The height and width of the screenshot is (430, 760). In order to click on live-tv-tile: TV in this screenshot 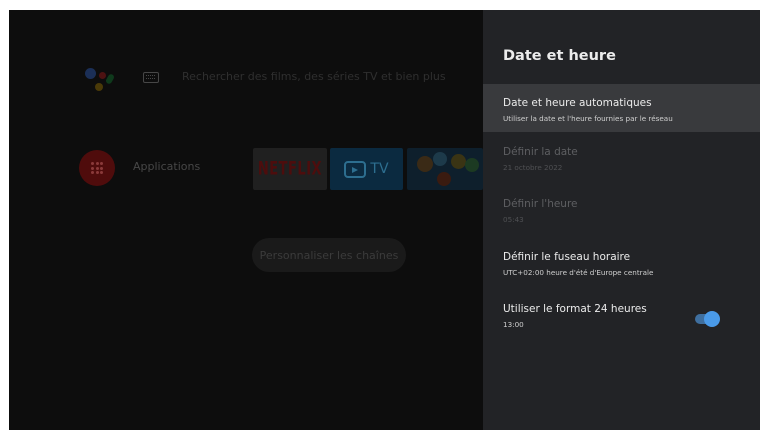, I will do `click(366, 169)`.